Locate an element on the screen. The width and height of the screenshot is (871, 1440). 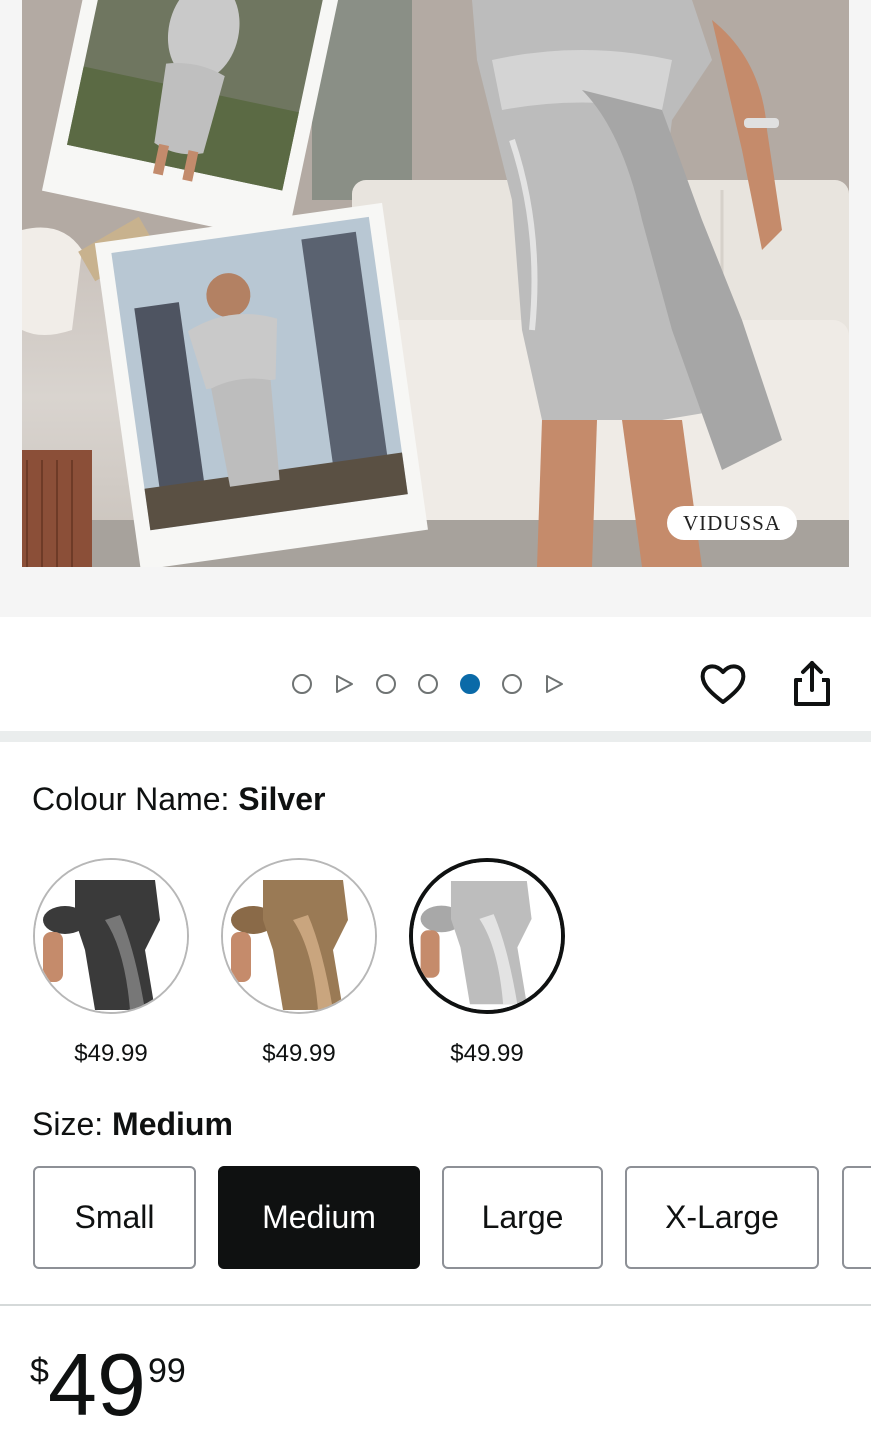
dress-thumbnail-gold is located at coordinates (299, 936).